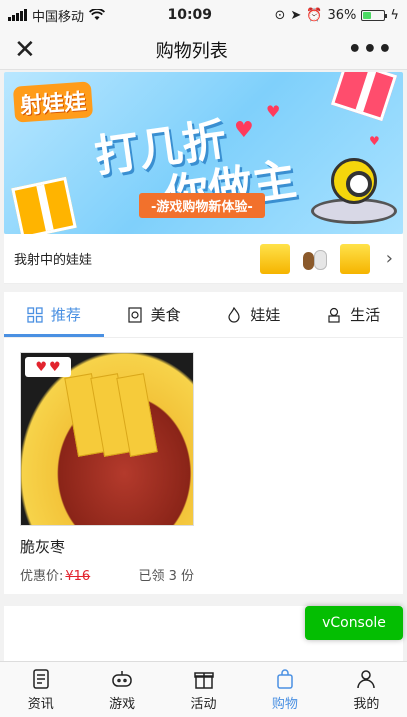  I want to click on bottom-tab-events: 活动, so click(203, 689).